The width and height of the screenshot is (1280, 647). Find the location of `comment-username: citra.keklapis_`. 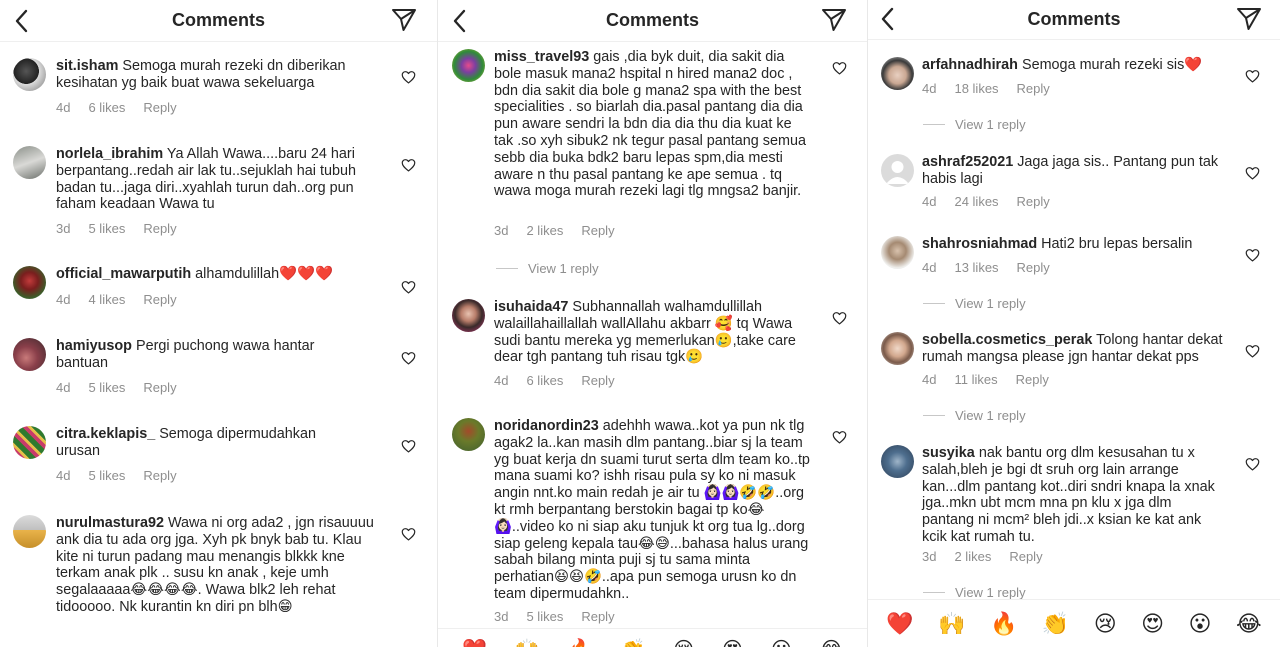

comment-username: citra.keklapis_ is located at coordinates (105, 434).